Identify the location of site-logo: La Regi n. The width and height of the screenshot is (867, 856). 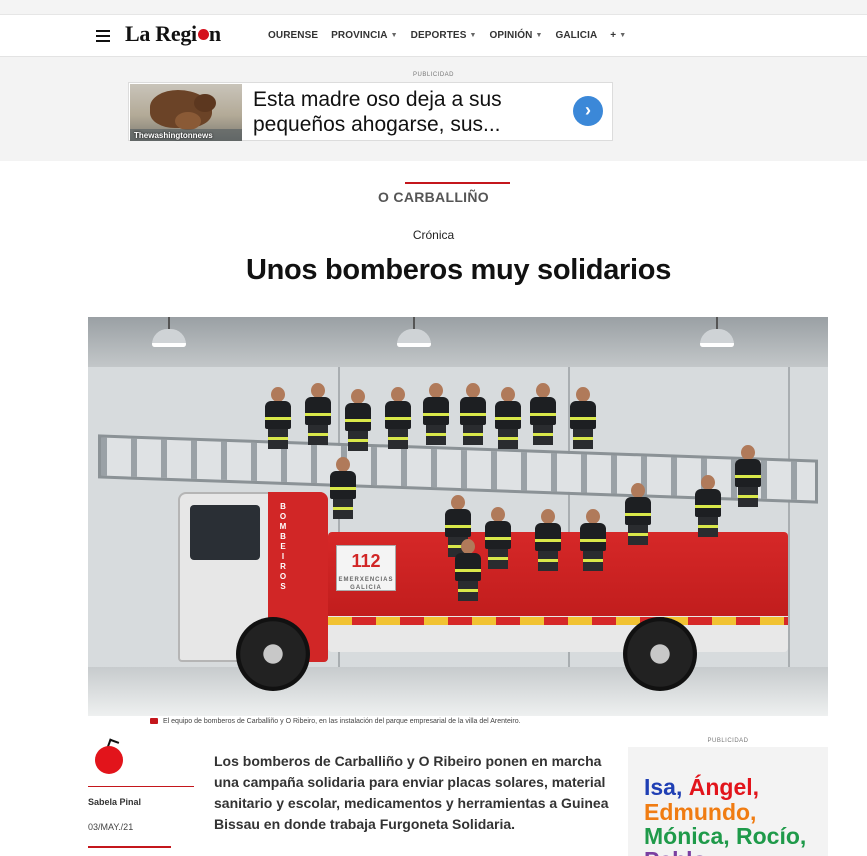
(173, 34).